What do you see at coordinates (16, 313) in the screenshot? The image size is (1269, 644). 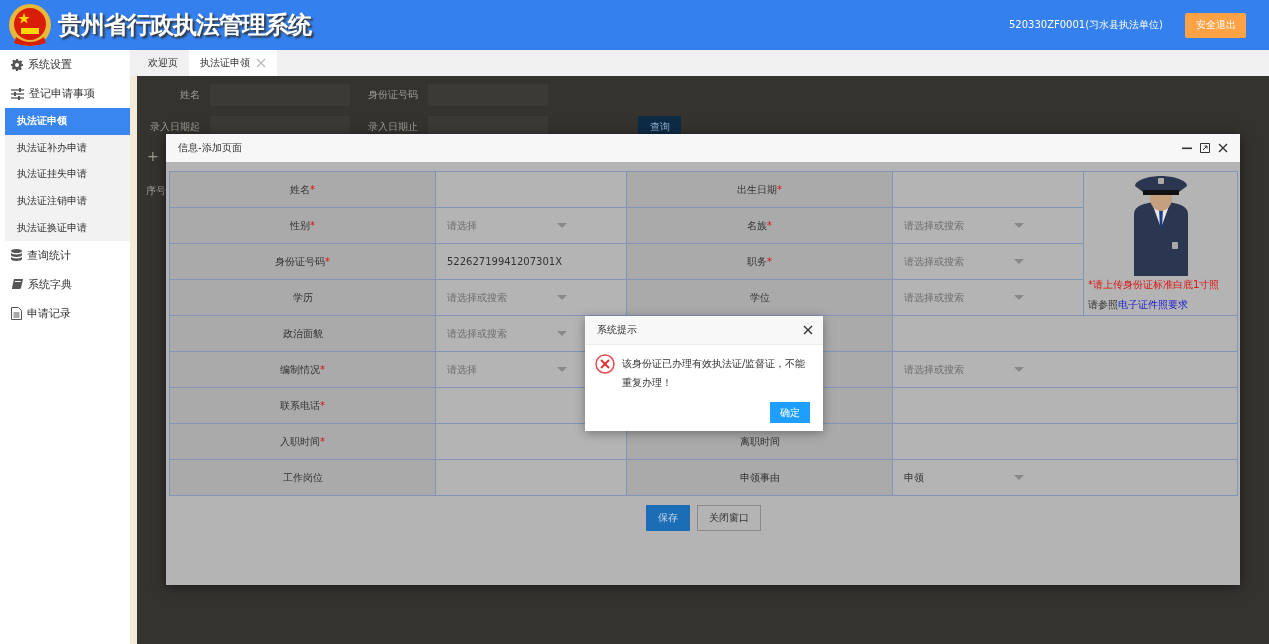 I see `document-icon` at bounding box center [16, 313].